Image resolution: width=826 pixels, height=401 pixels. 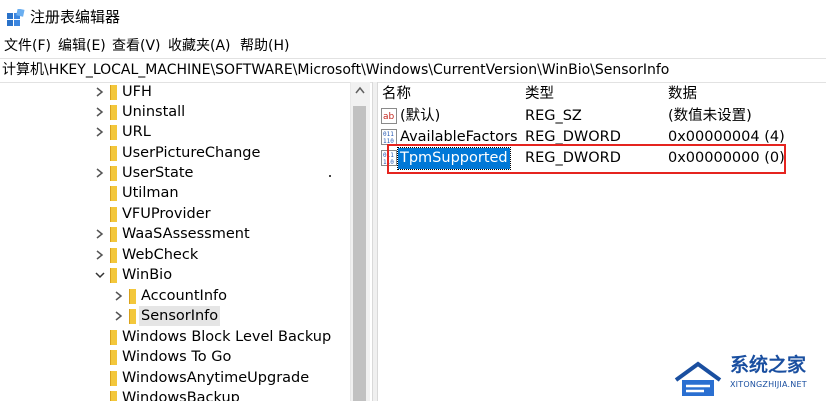 I want to click on tree-item-label: WebCheck, so click(x=160, y=255).